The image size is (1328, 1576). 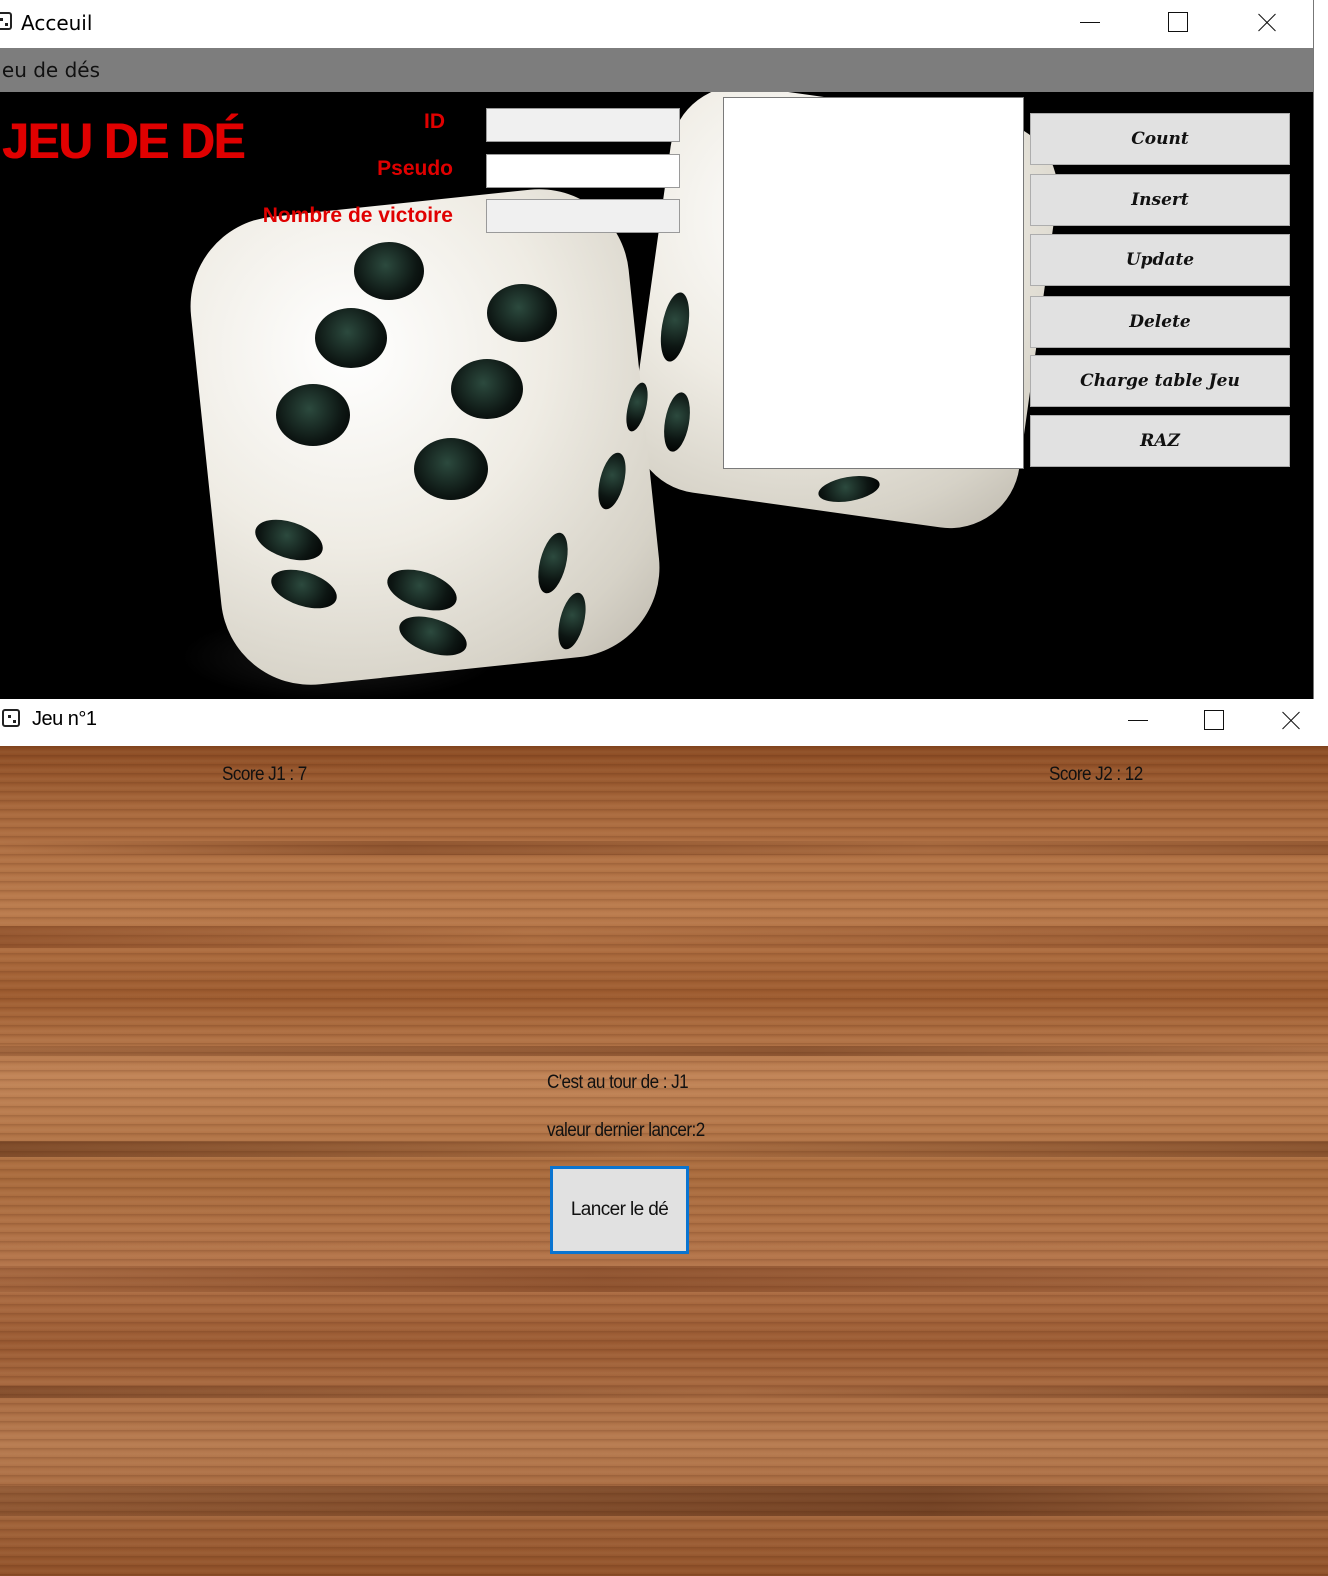 I want to click on score-j2: Score J2 : 12, so click(x=1096, y=774).